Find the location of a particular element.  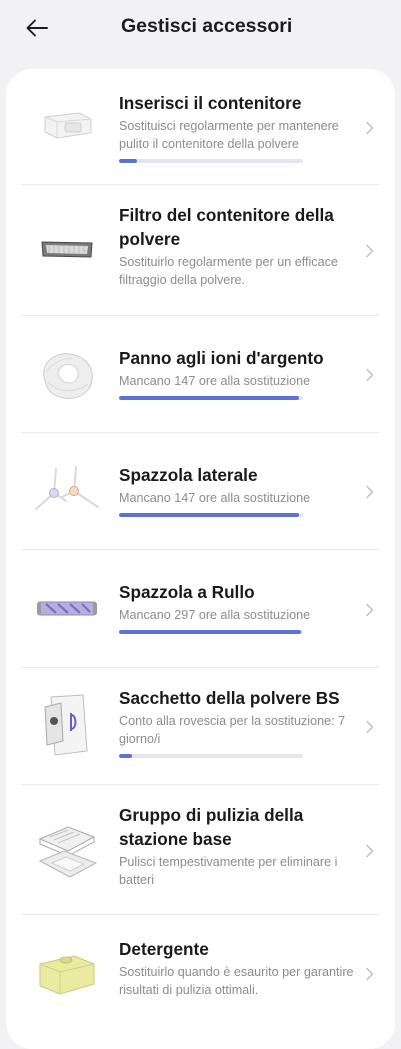

arrow-left-icon is located at coordinates (37, 28).